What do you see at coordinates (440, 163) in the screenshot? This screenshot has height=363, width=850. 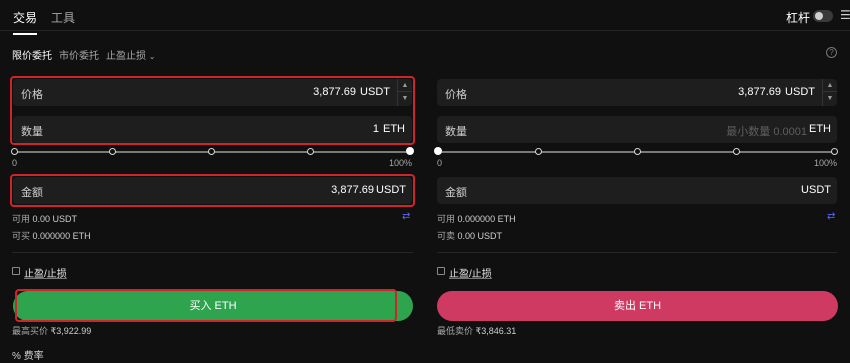 I see `sell-slider-min-label: 0` at bounding box center [440, 163].